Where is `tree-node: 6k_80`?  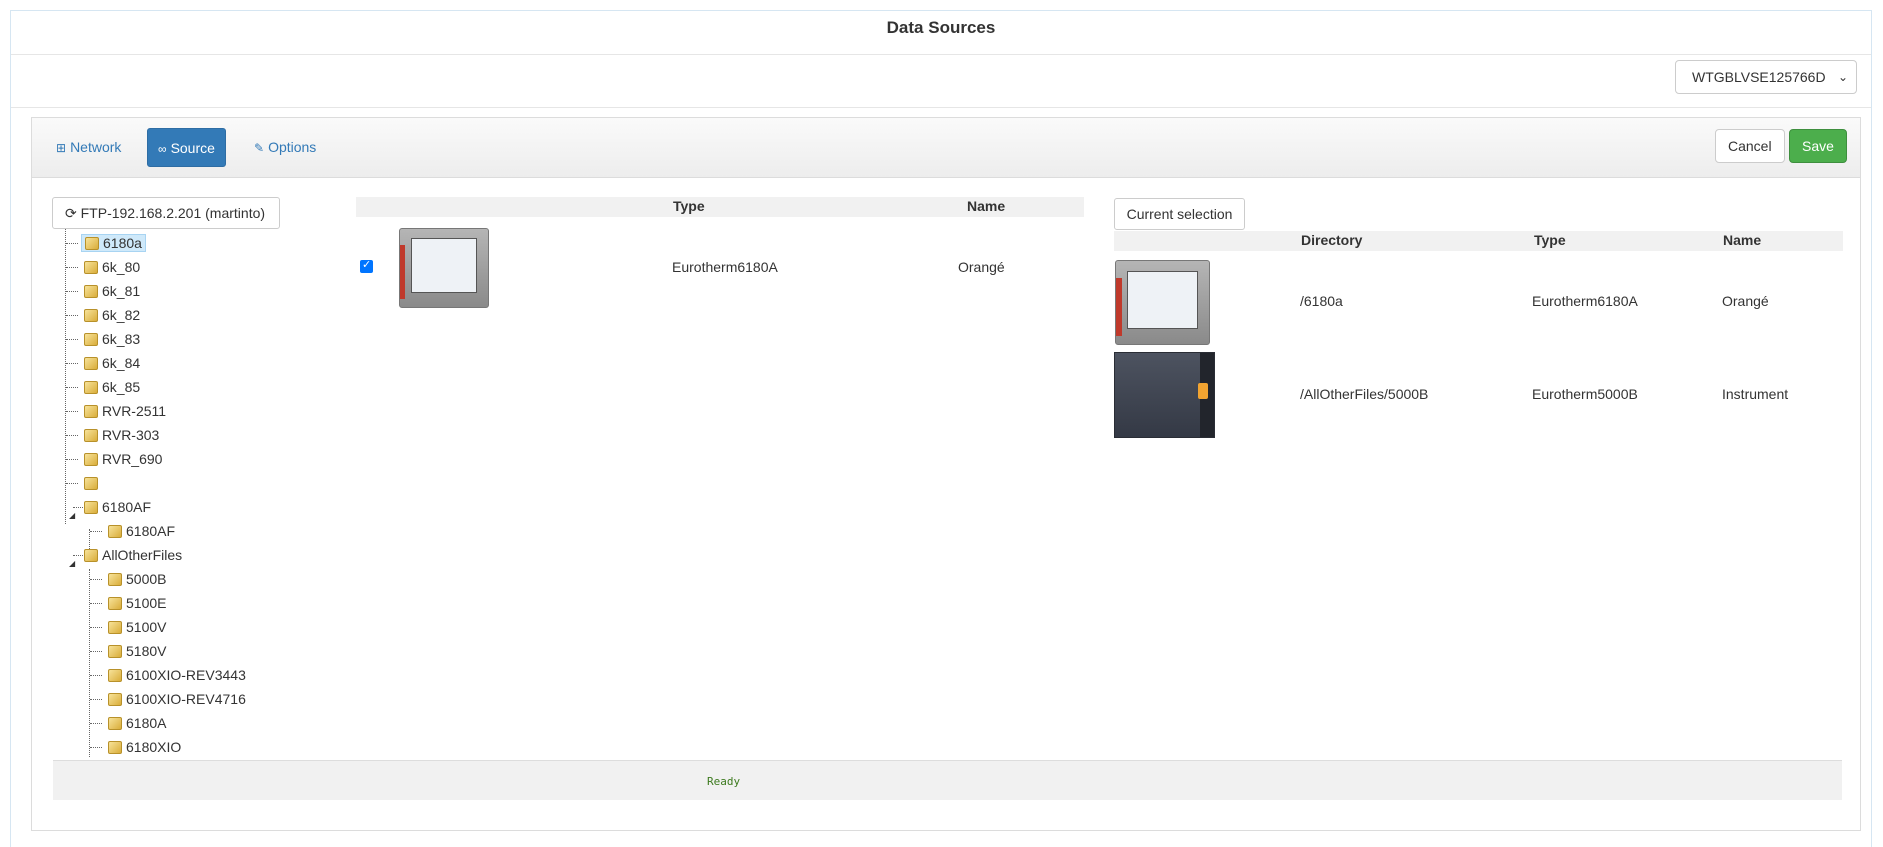 tree-node: 6k_80 is located at coordinates (112, 267).